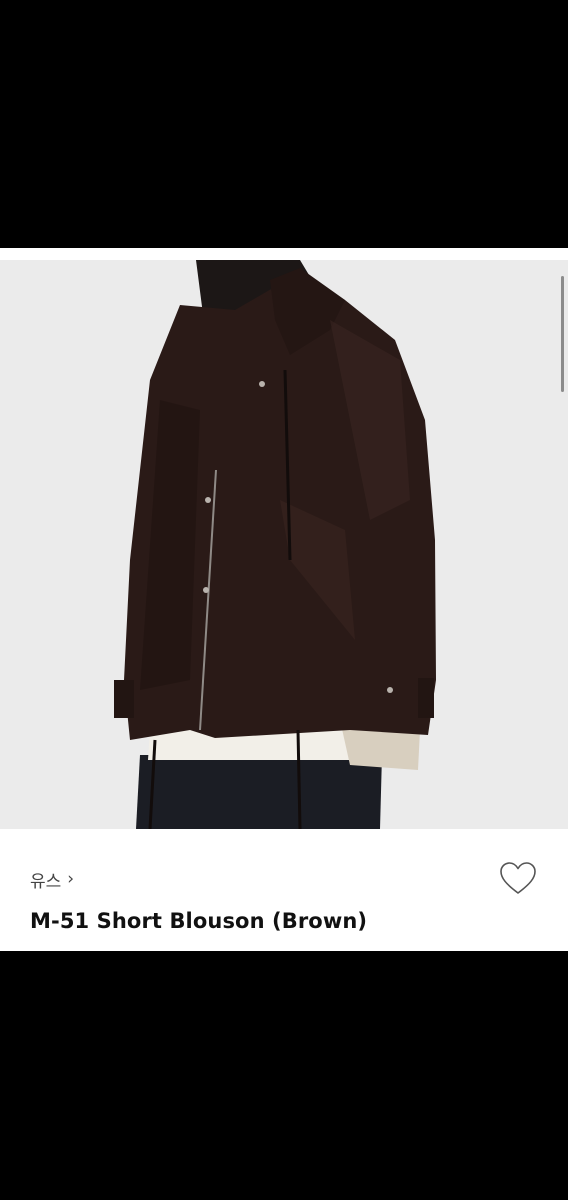 This screenshot has height=1200, width=568. I want to click on brand-link: 유스 ›, so click(52, 880).